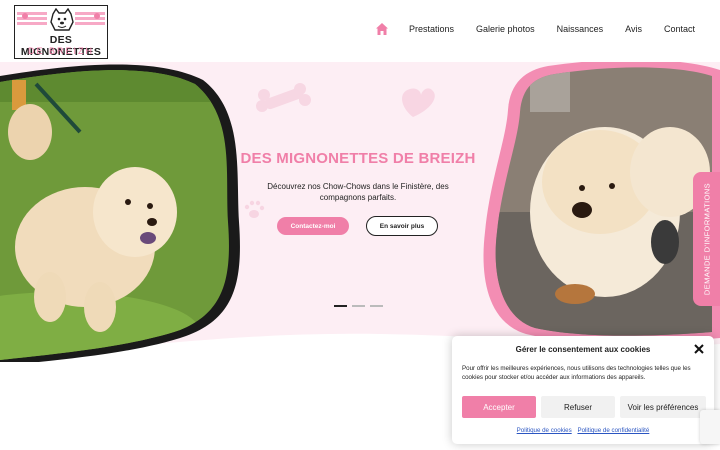 The width and height of the screenshot is (720, 450). Describe the element at coordinates (699, 349) in the screenshot. I see `close-icon` at that location.